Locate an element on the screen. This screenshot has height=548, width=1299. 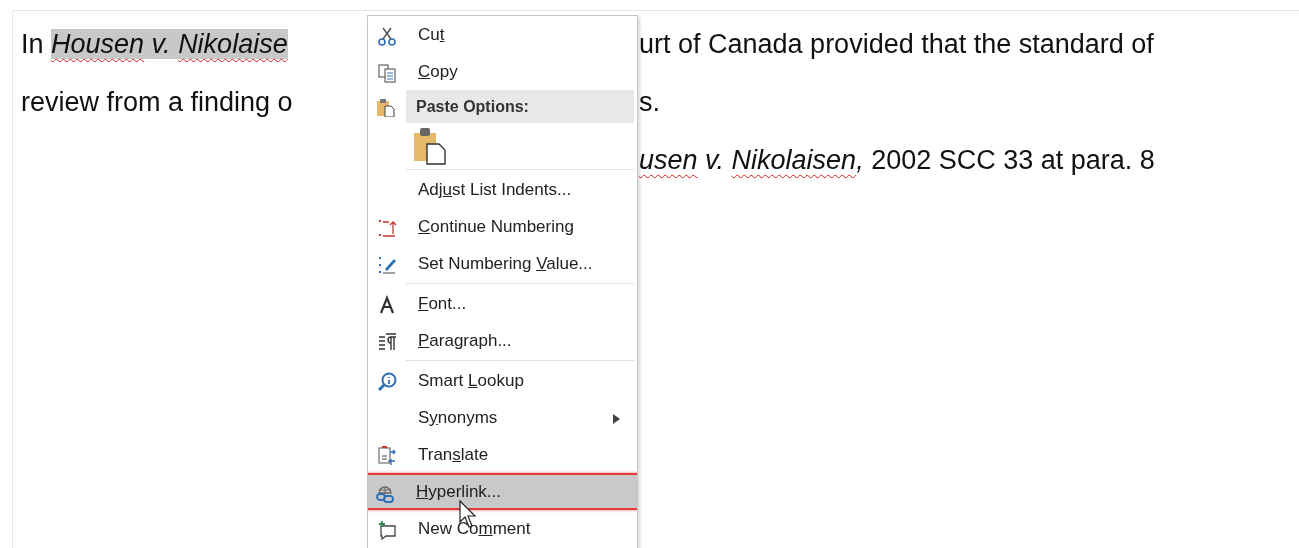
document-text: usen v. Nikolaisen, 2002 SCC 33 at para. 8 is located at coordinates (897, 160).